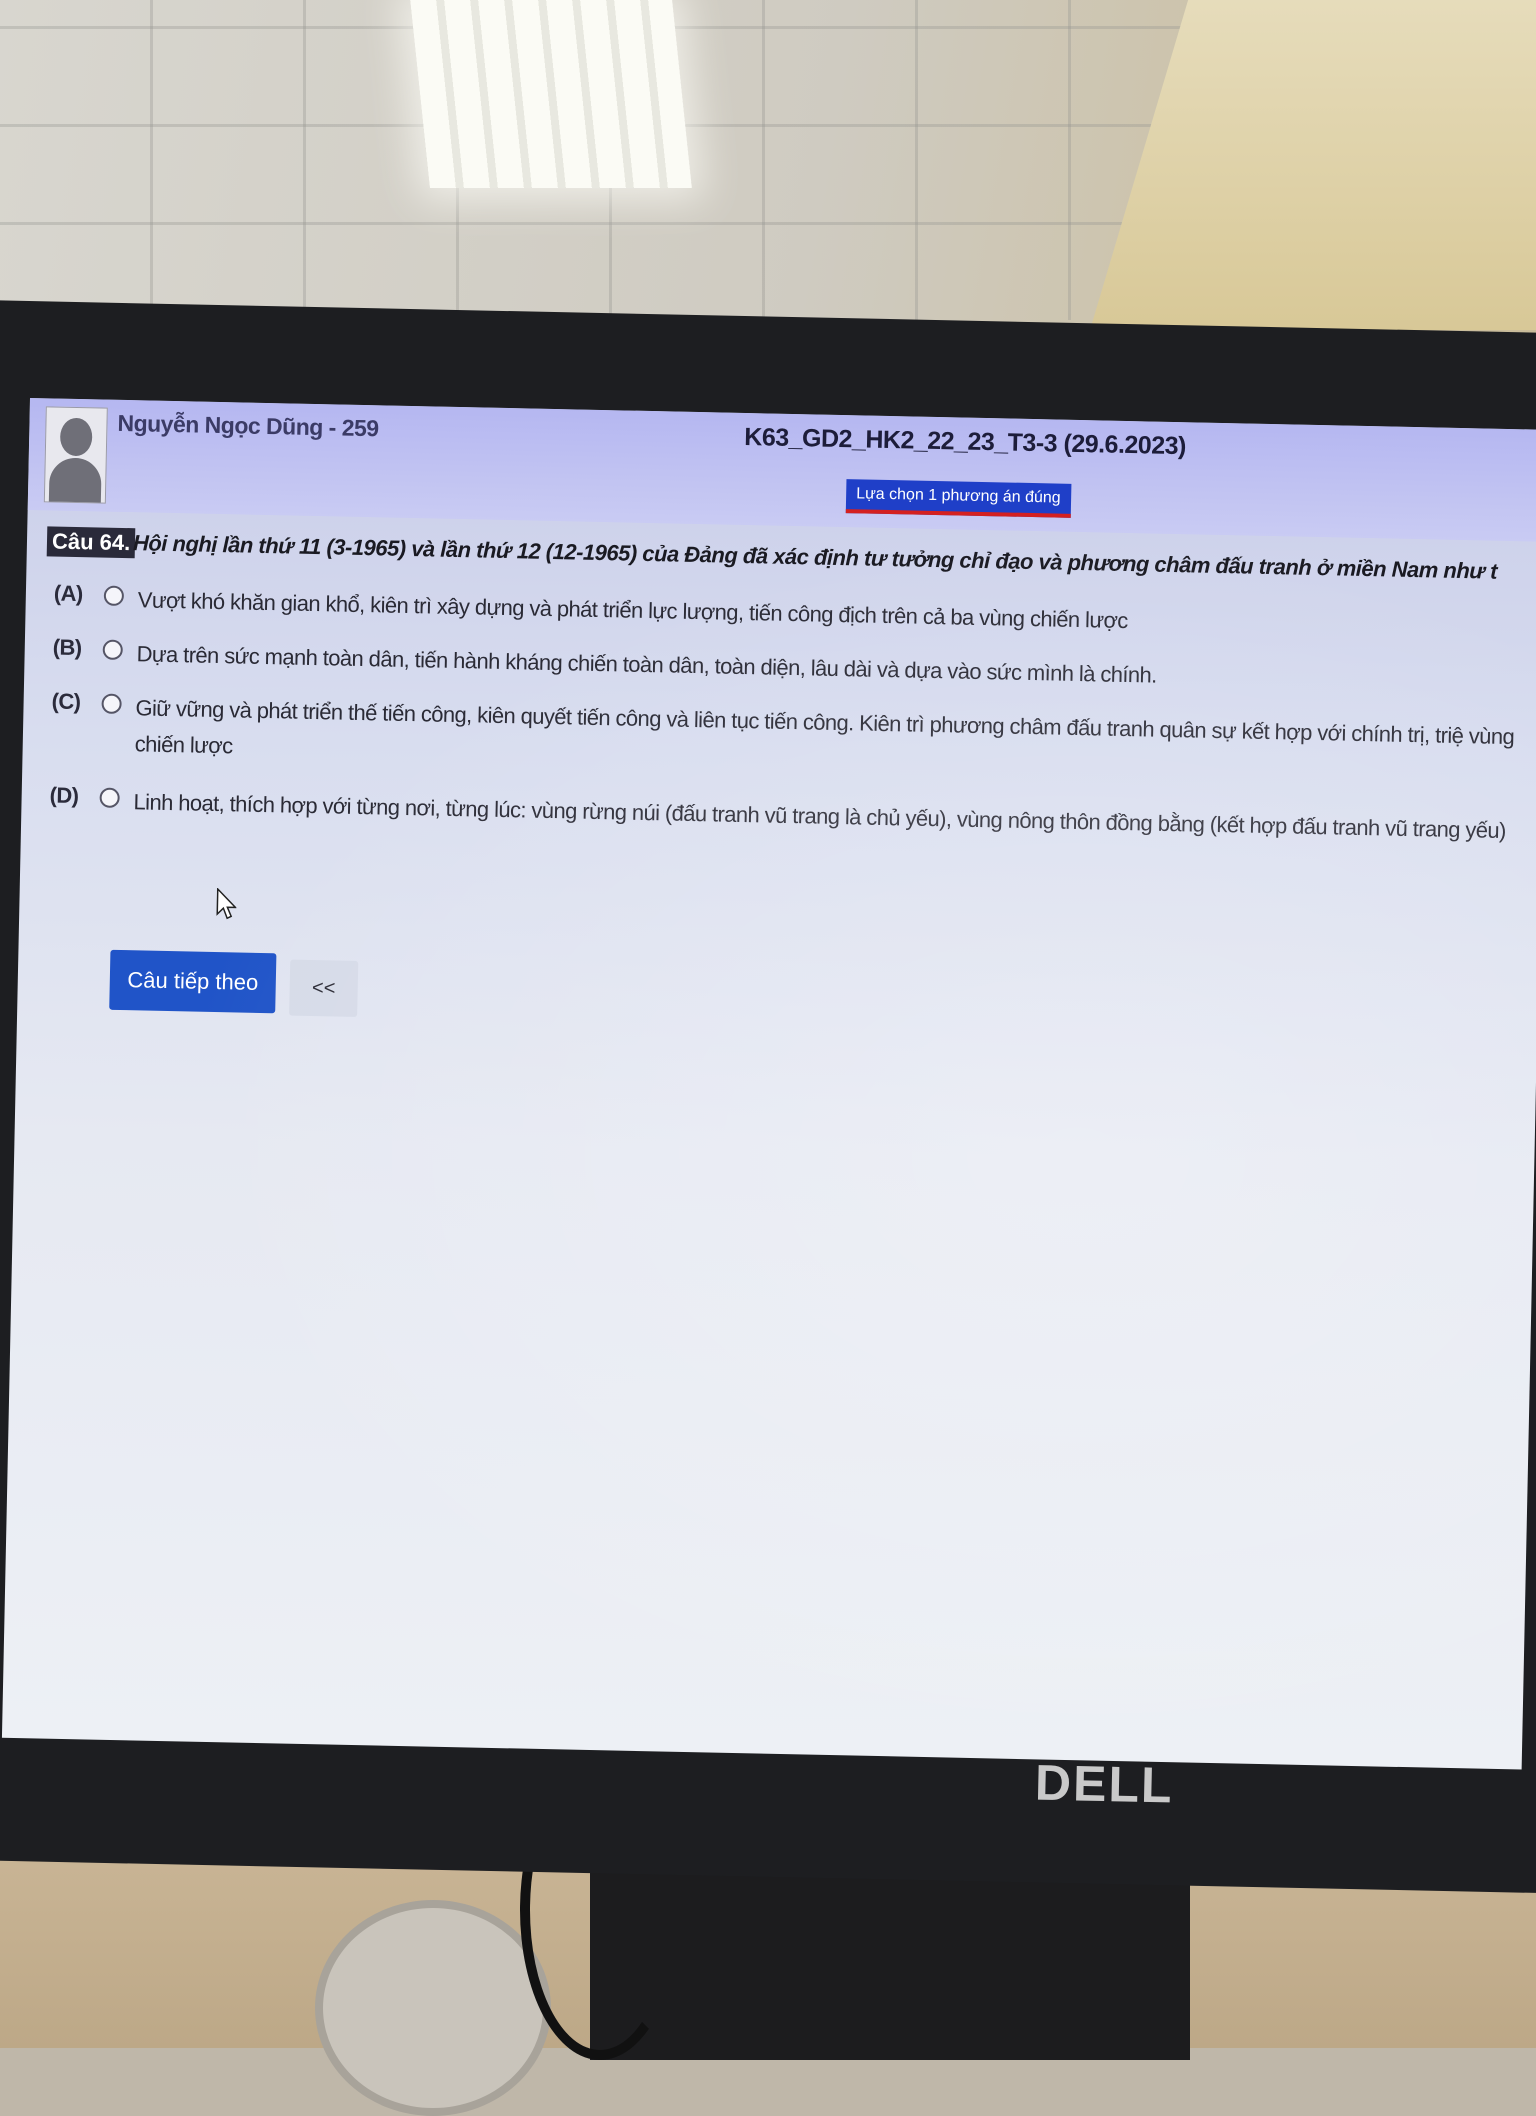 The height and width of the screenshot is (2116, 1536). I want to click on avatar-head-icon, so click(76, 437).